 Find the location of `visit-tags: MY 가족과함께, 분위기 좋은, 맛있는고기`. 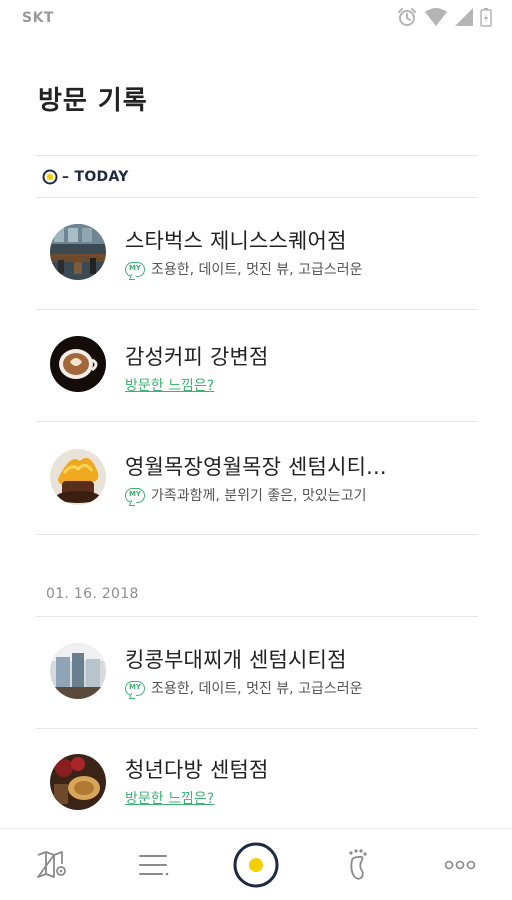

visit-tags: MY 가족과함께, 분위기 좋은, 맛있는고기 is located at coordinates (245, 495).